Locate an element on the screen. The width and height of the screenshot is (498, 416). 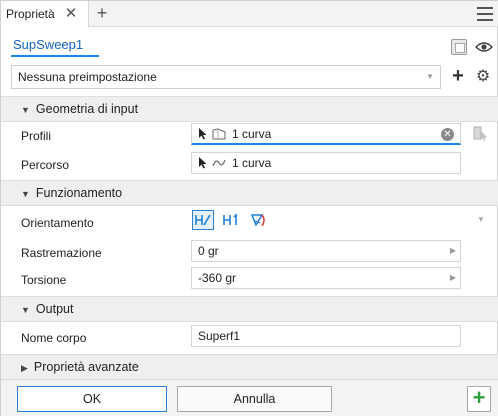
torsione-label: Torsione is located at coordinates (44, 280).